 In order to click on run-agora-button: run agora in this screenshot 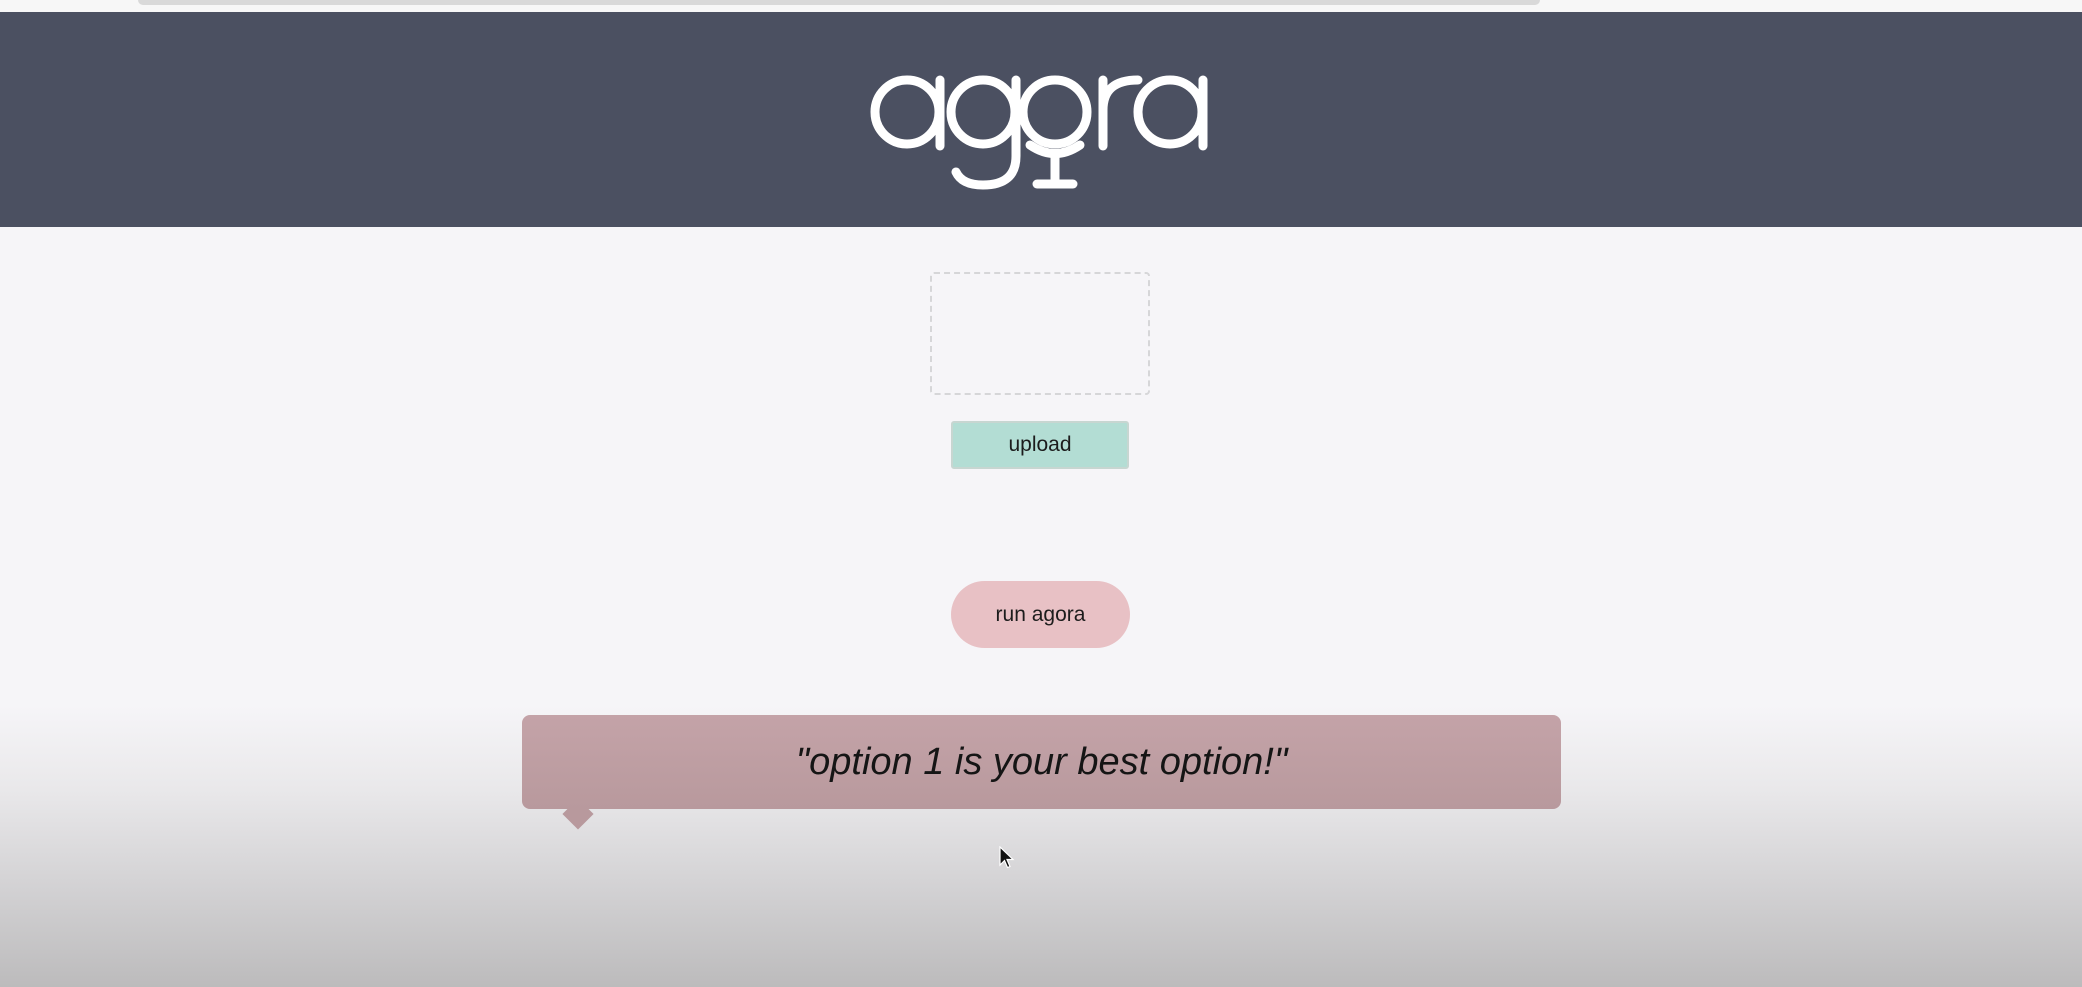, I will do `click(1040, 614)`.